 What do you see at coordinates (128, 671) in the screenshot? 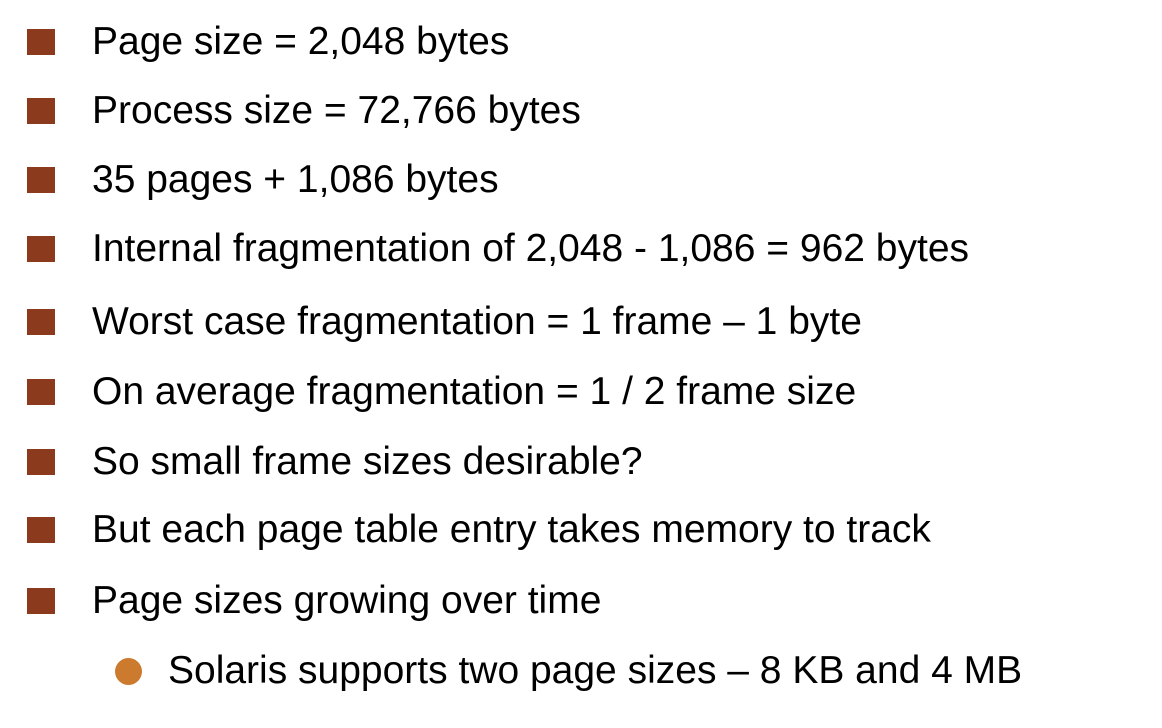
I see `circle-bullet-icon` at bounding box center [128, 671].